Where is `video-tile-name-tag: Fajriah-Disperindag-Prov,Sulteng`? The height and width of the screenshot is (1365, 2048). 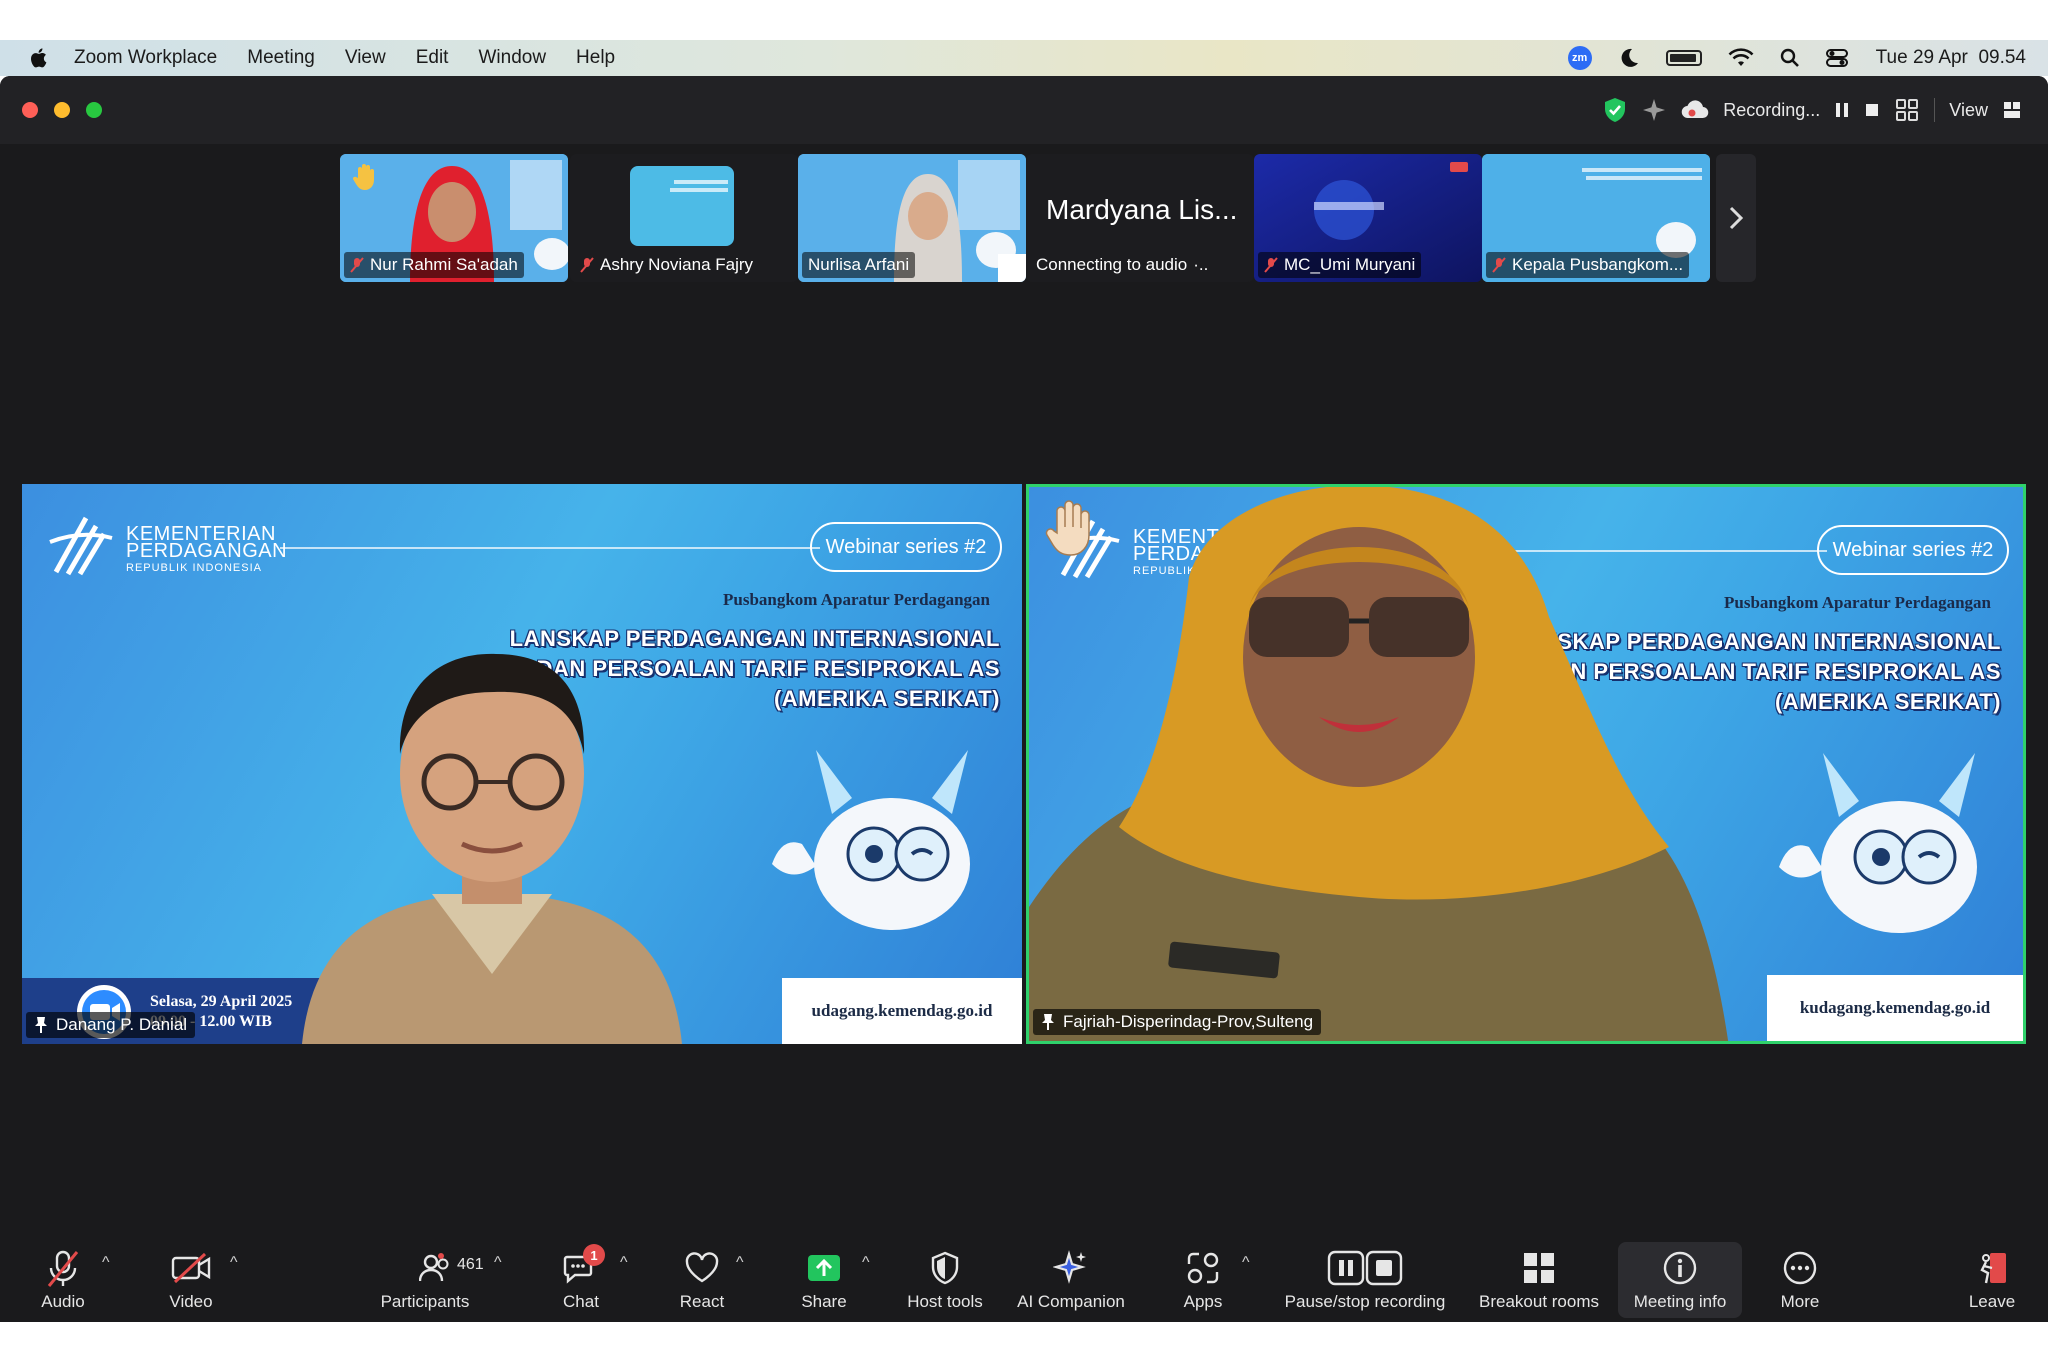 video-tile-name-tag: Fajriah-Disperindag-Prov,Sulteng is located at coordinates (1177, 1022).